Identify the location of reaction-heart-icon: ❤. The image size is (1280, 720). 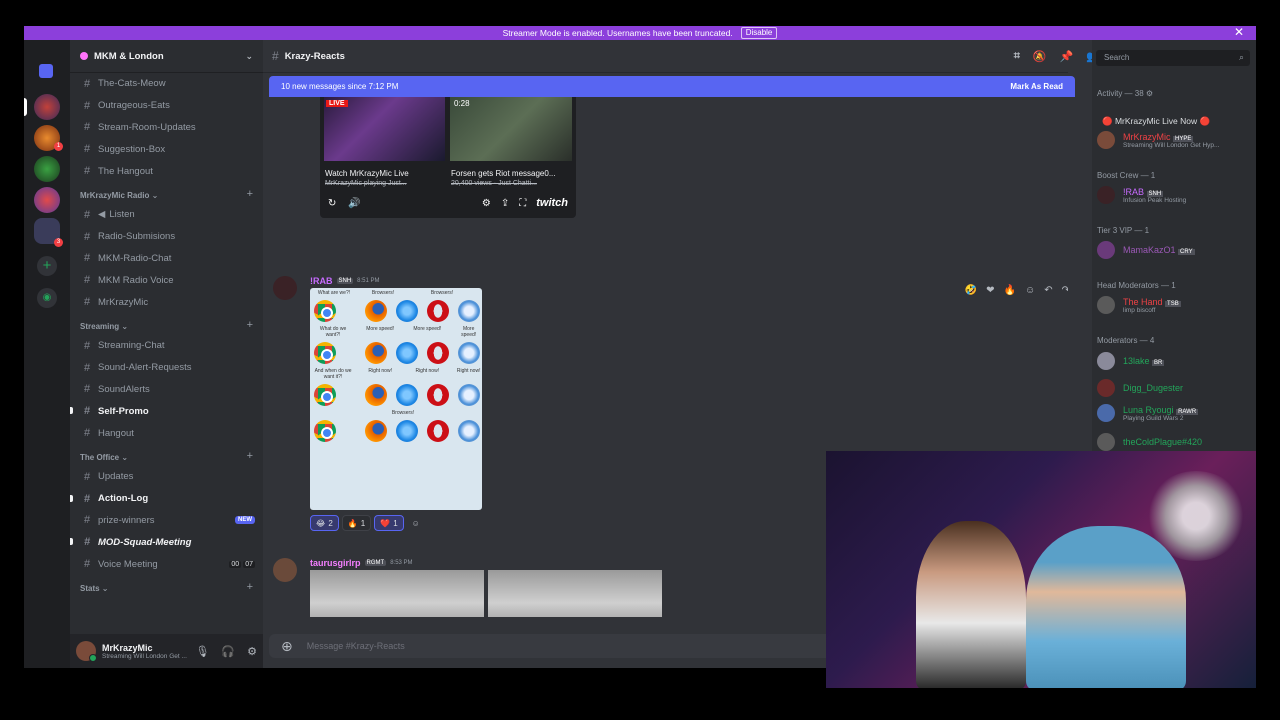
(990, 290).